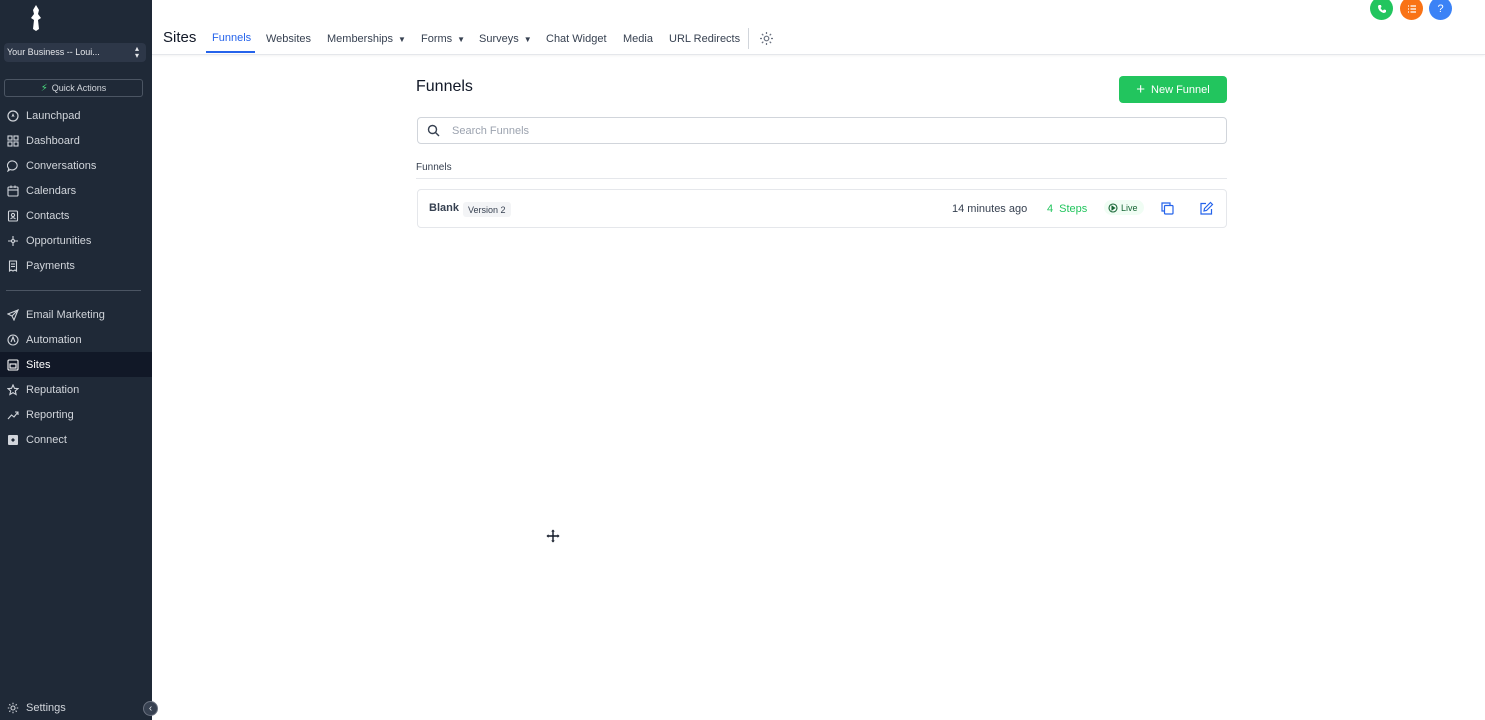 Image resolution: width=1485 pixels, height=720 pixels. Describe the element at coordinates (59, 240) in the screenshot. I see `sidebar-item-label: Opportunities` at that location.